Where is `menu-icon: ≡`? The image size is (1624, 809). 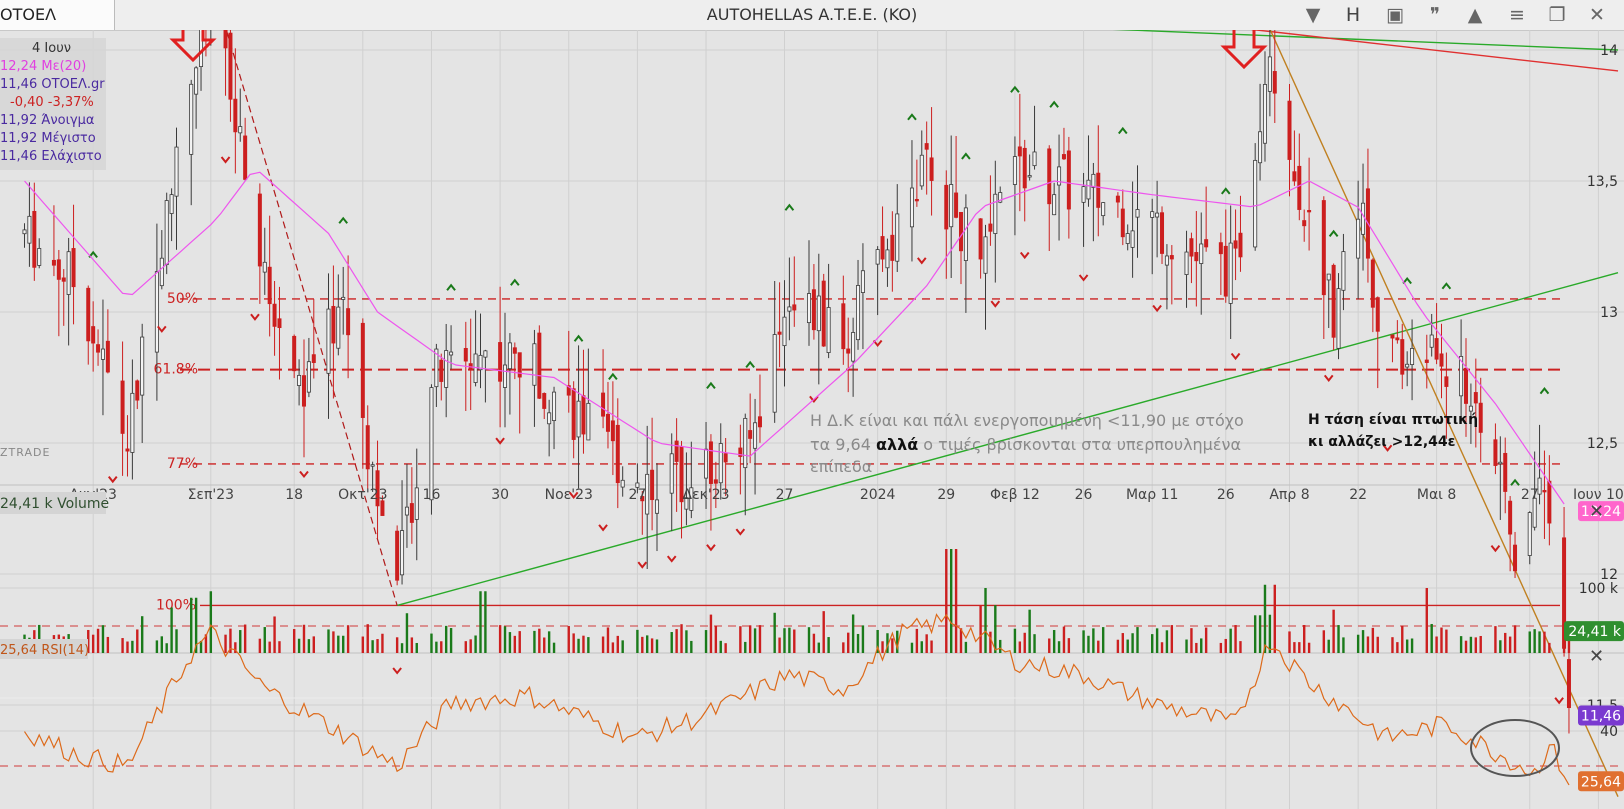
menu-icon: ≡ is located at coordinates (1517, 15).